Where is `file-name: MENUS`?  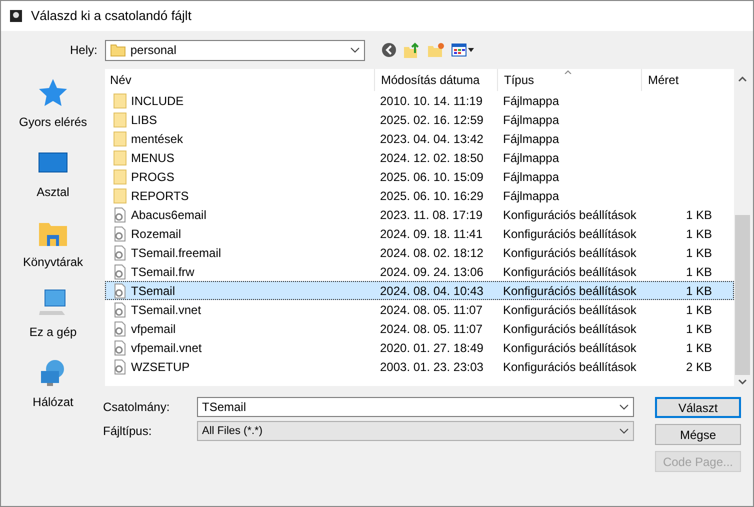 file-name: MENUS is located at coordinates (152, 158).